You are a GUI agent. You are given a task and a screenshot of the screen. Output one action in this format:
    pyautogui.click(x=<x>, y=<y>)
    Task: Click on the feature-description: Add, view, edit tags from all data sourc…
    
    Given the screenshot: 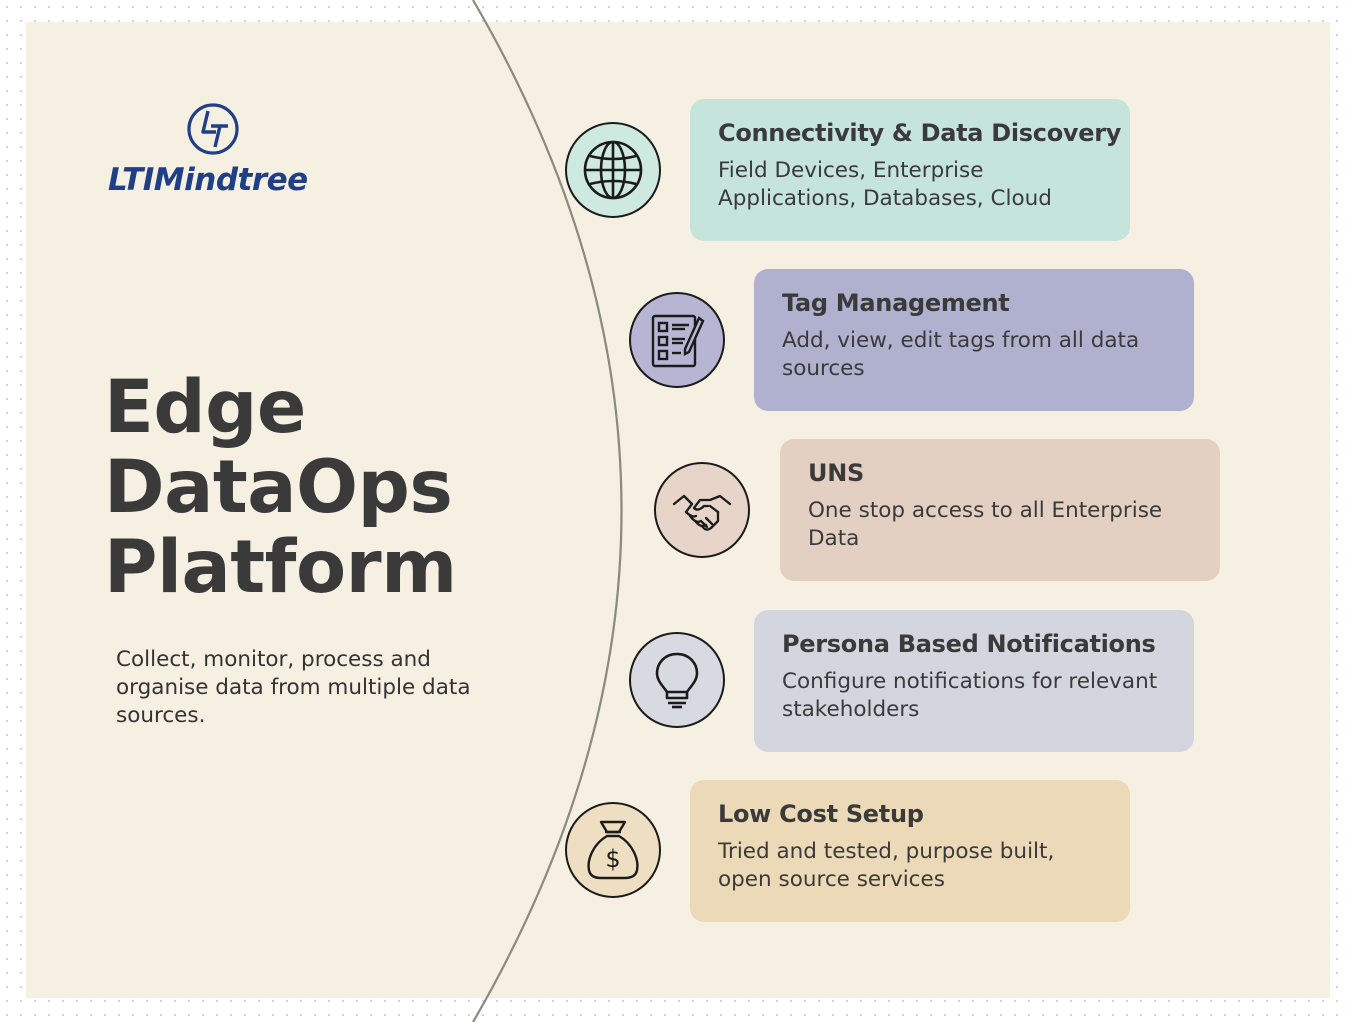 What is the action you would take?
    pyautogui.click(x=961, y=354)
    